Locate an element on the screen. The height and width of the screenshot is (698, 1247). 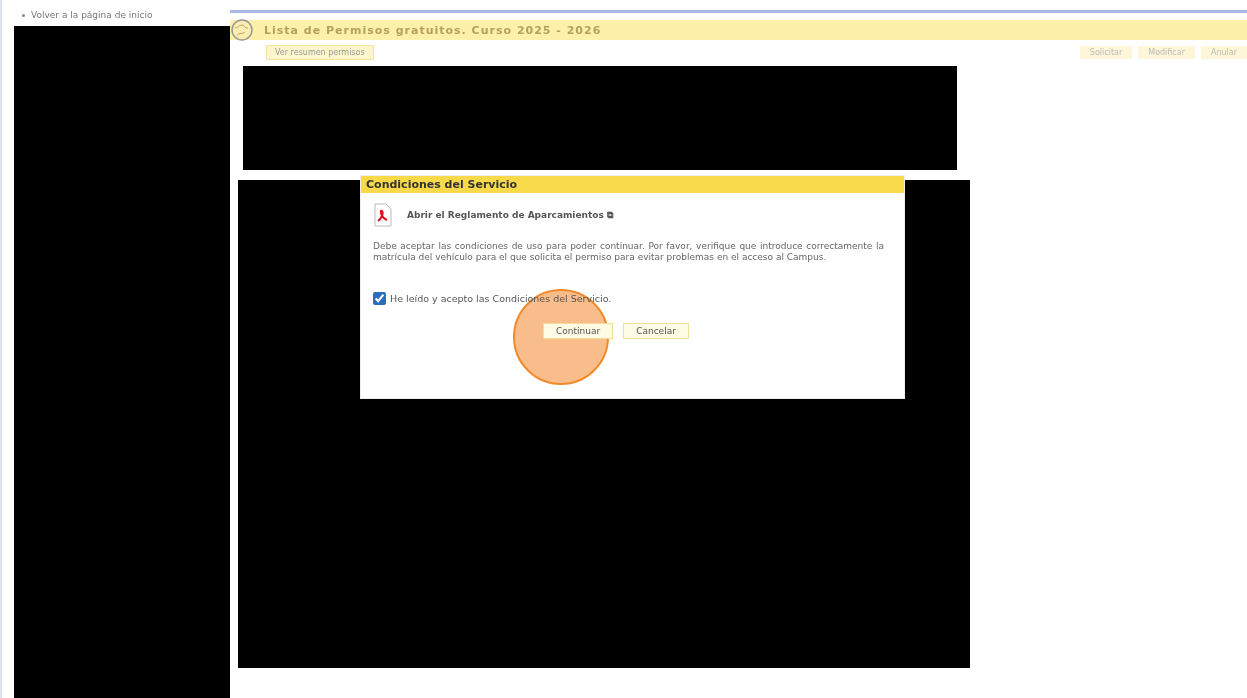
page-title: Lista de Permisos gratuitos. Curso 2025 - 2026 is located at coordinates (433, 30).